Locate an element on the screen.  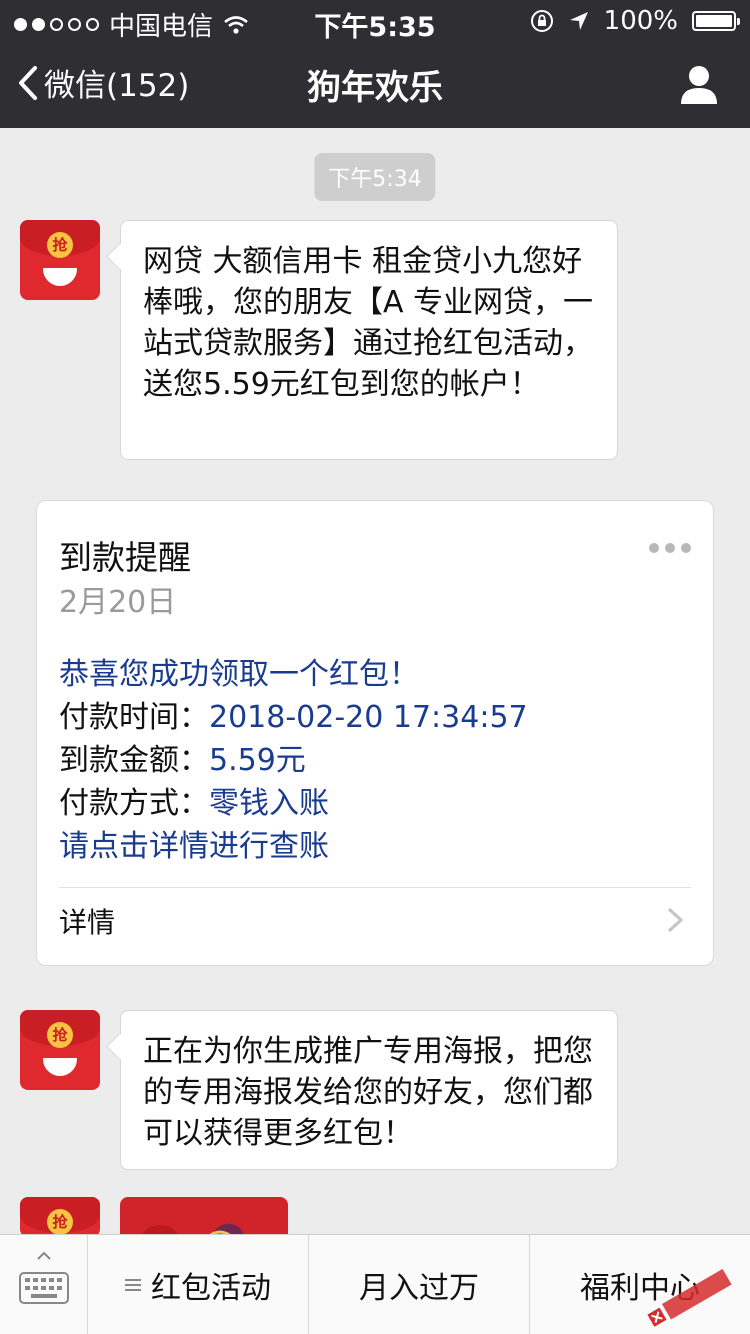
more-options-icon is located at coordinates (670, 548).